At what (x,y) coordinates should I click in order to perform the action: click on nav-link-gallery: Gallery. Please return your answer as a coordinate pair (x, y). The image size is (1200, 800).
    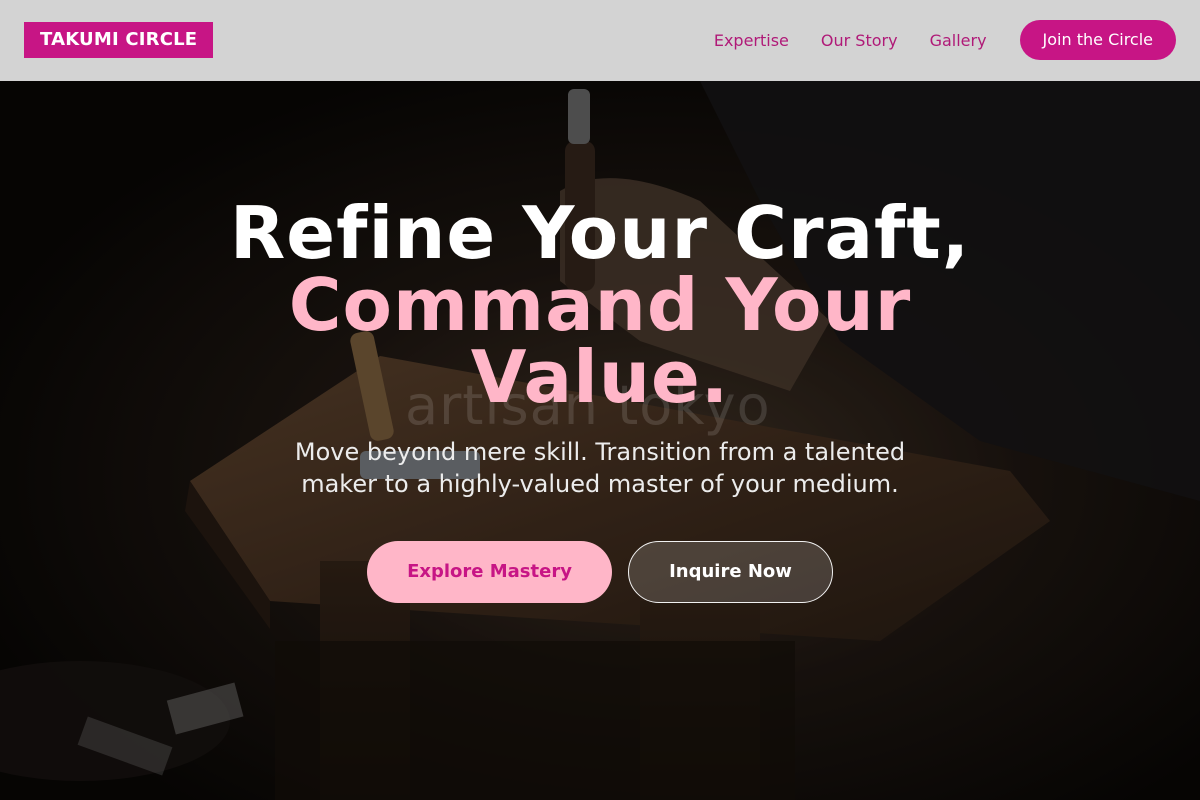
    Looking at the image, I should click on (958, 40).